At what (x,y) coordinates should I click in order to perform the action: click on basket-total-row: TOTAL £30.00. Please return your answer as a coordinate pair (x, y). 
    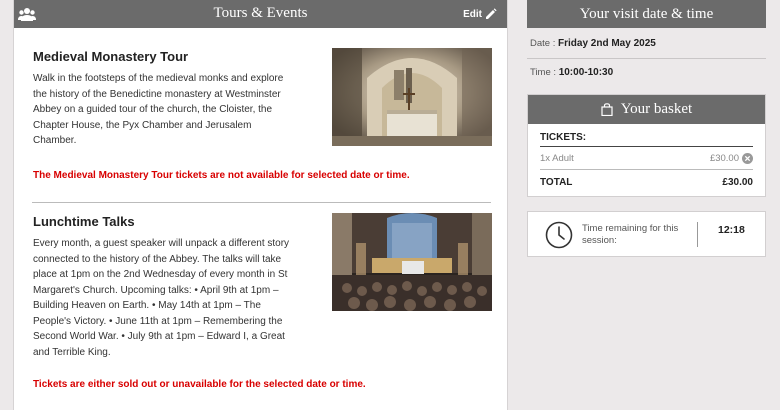
    Looking at the image, I should click on (646, 179).